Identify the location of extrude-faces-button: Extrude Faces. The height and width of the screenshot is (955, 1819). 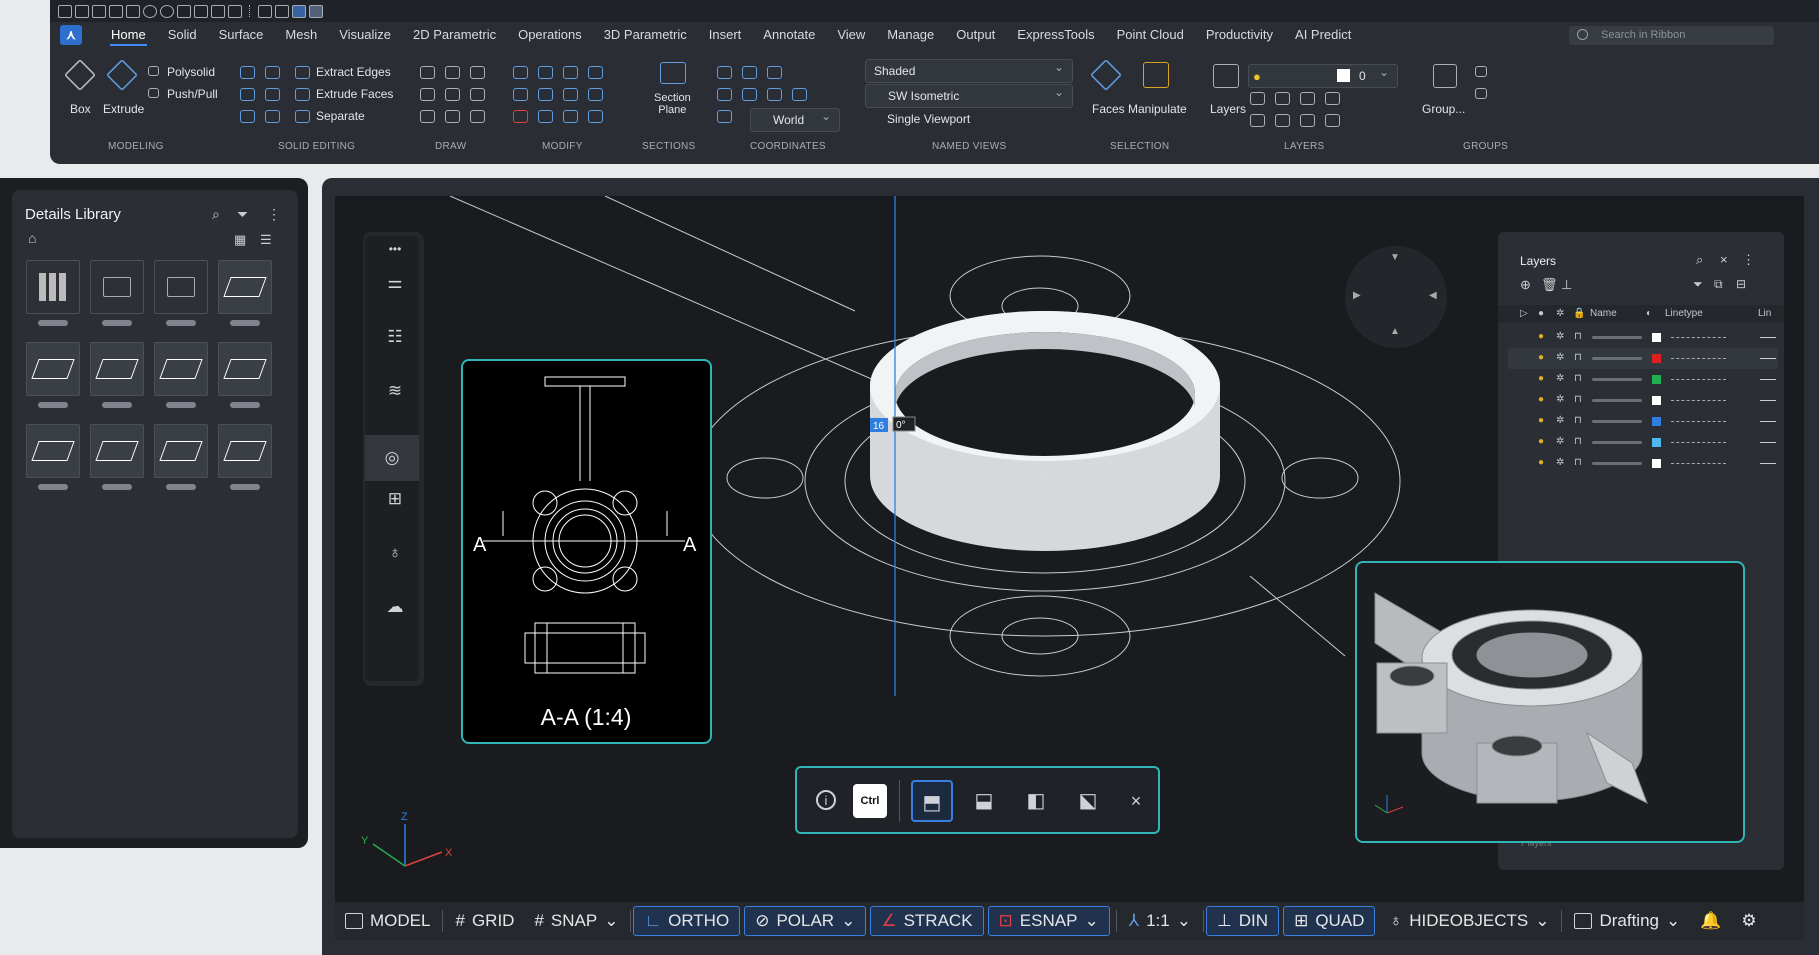
(354, 94).